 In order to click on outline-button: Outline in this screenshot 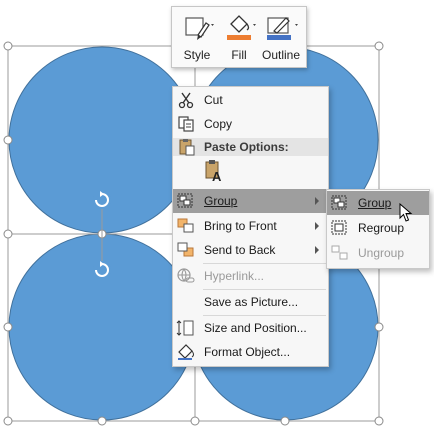, I will do `click(281, 37)`.